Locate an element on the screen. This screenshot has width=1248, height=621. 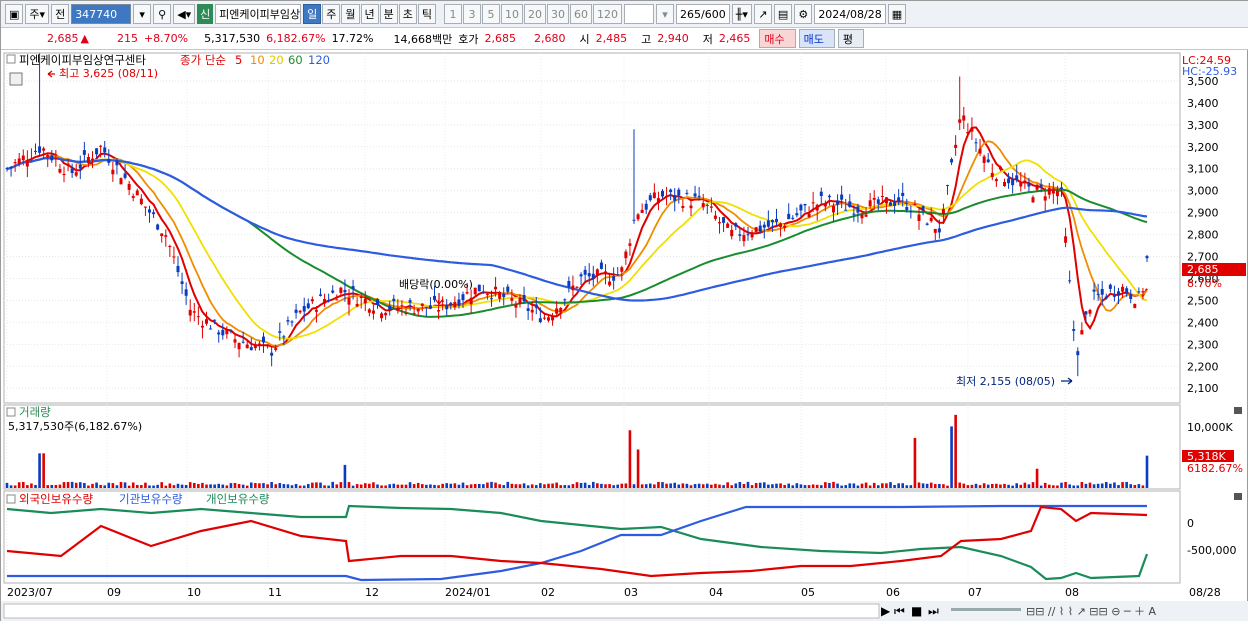
interval-dropdown-icon: ▾ is located at coordinates (665, 14).